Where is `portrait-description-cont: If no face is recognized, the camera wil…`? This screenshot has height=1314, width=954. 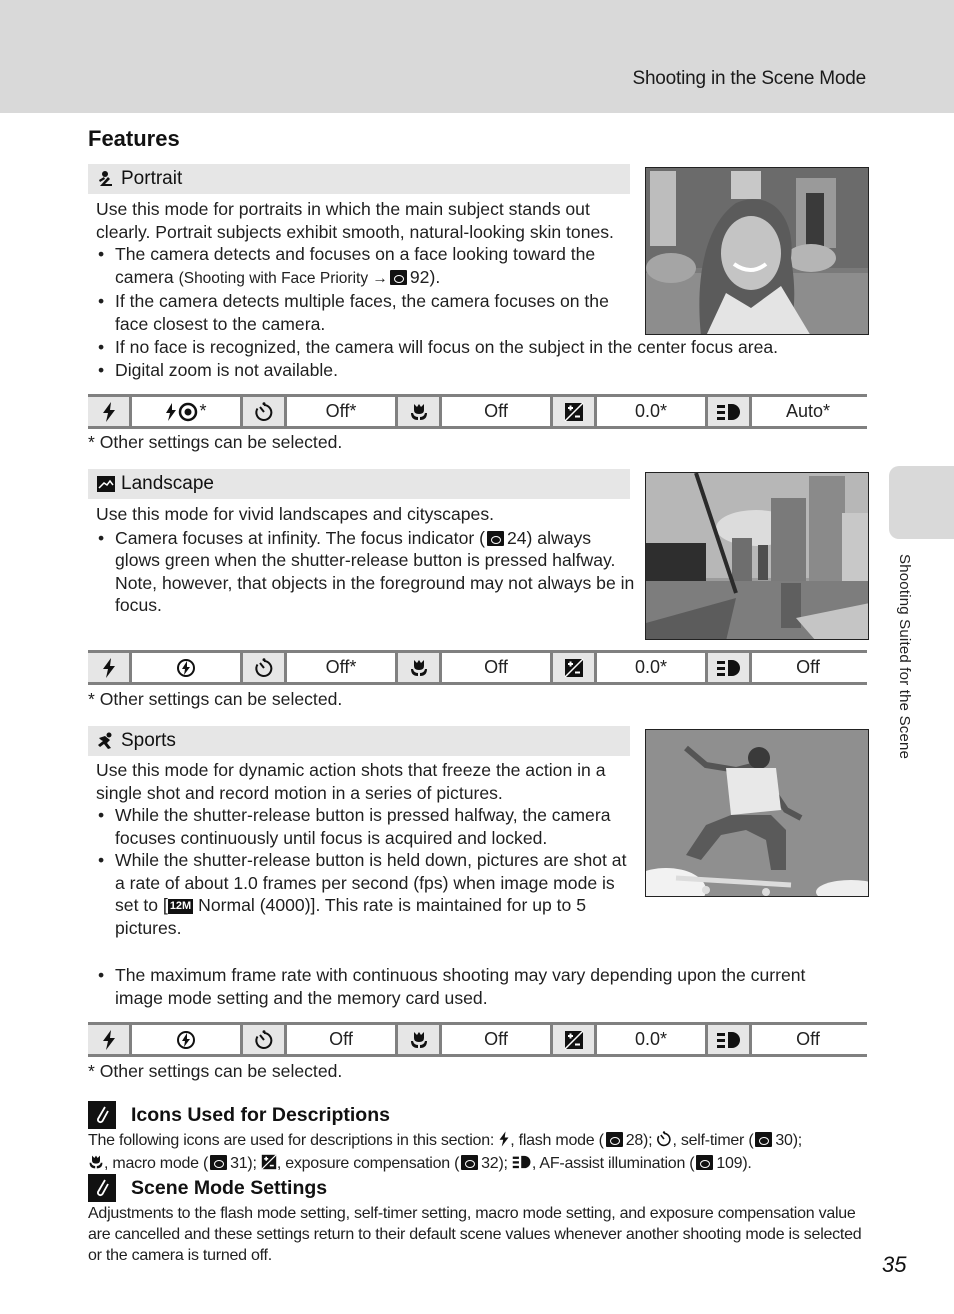
portrait-description-cont: If no face is recognized, the camera wil… is located at coordinates (476, 358).